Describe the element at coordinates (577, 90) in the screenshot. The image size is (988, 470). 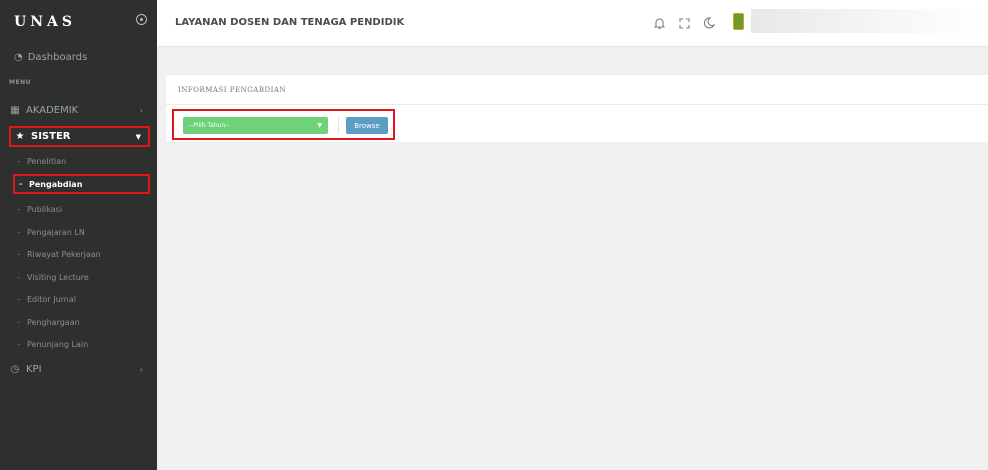
I see `card-header: INFORMASI PENGABDIAN` at that location.